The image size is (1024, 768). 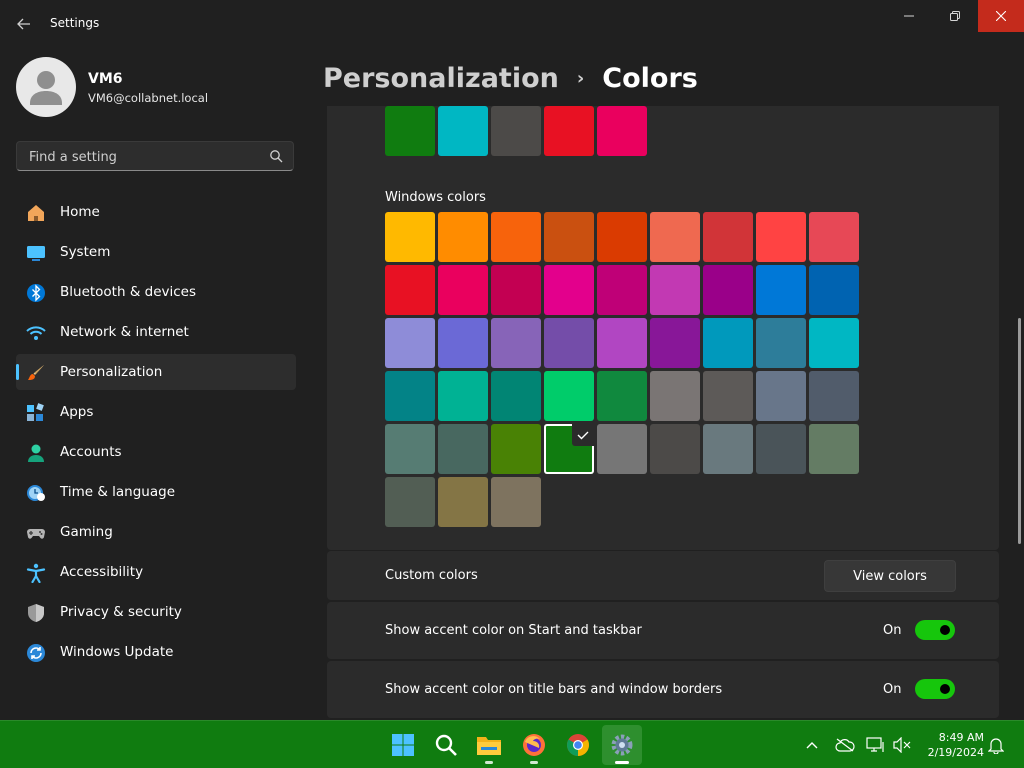 What do you see at coordinates (144, 157) in the screenshot?
I see `search-input` at bounding box center [144, 157].